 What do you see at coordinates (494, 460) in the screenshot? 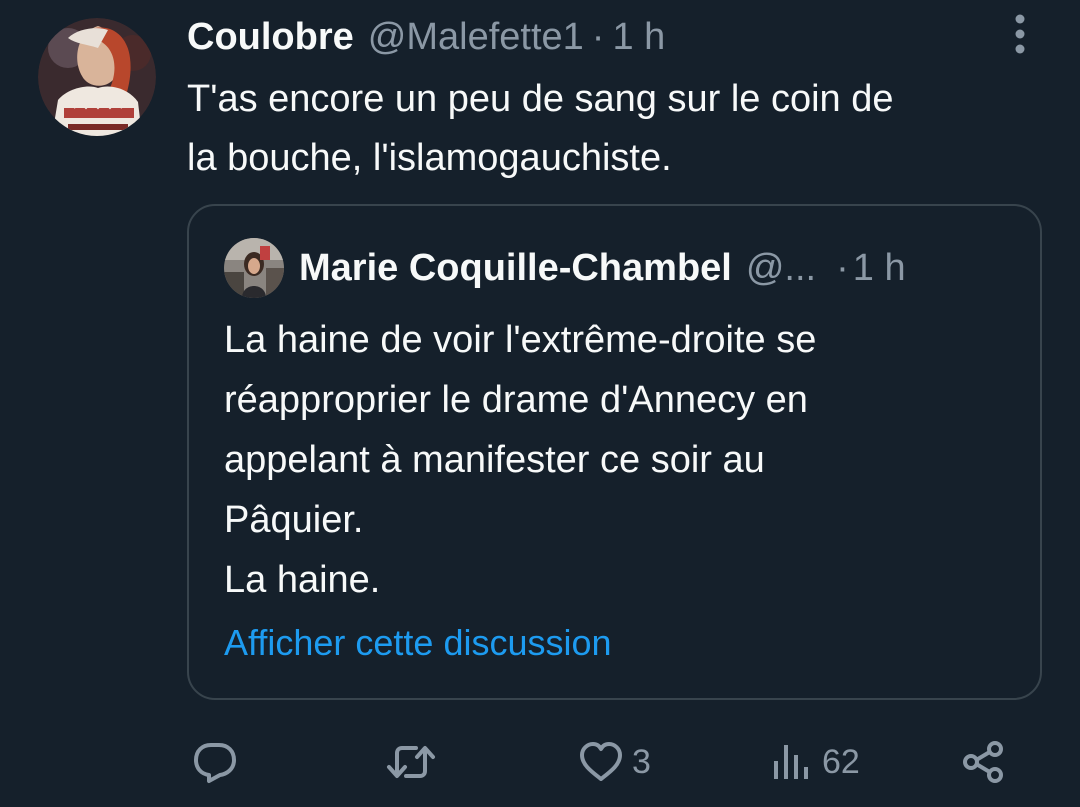
I see `quoted-text-line: appelant à manifester ce soir au` at bounding box center [494, 460].